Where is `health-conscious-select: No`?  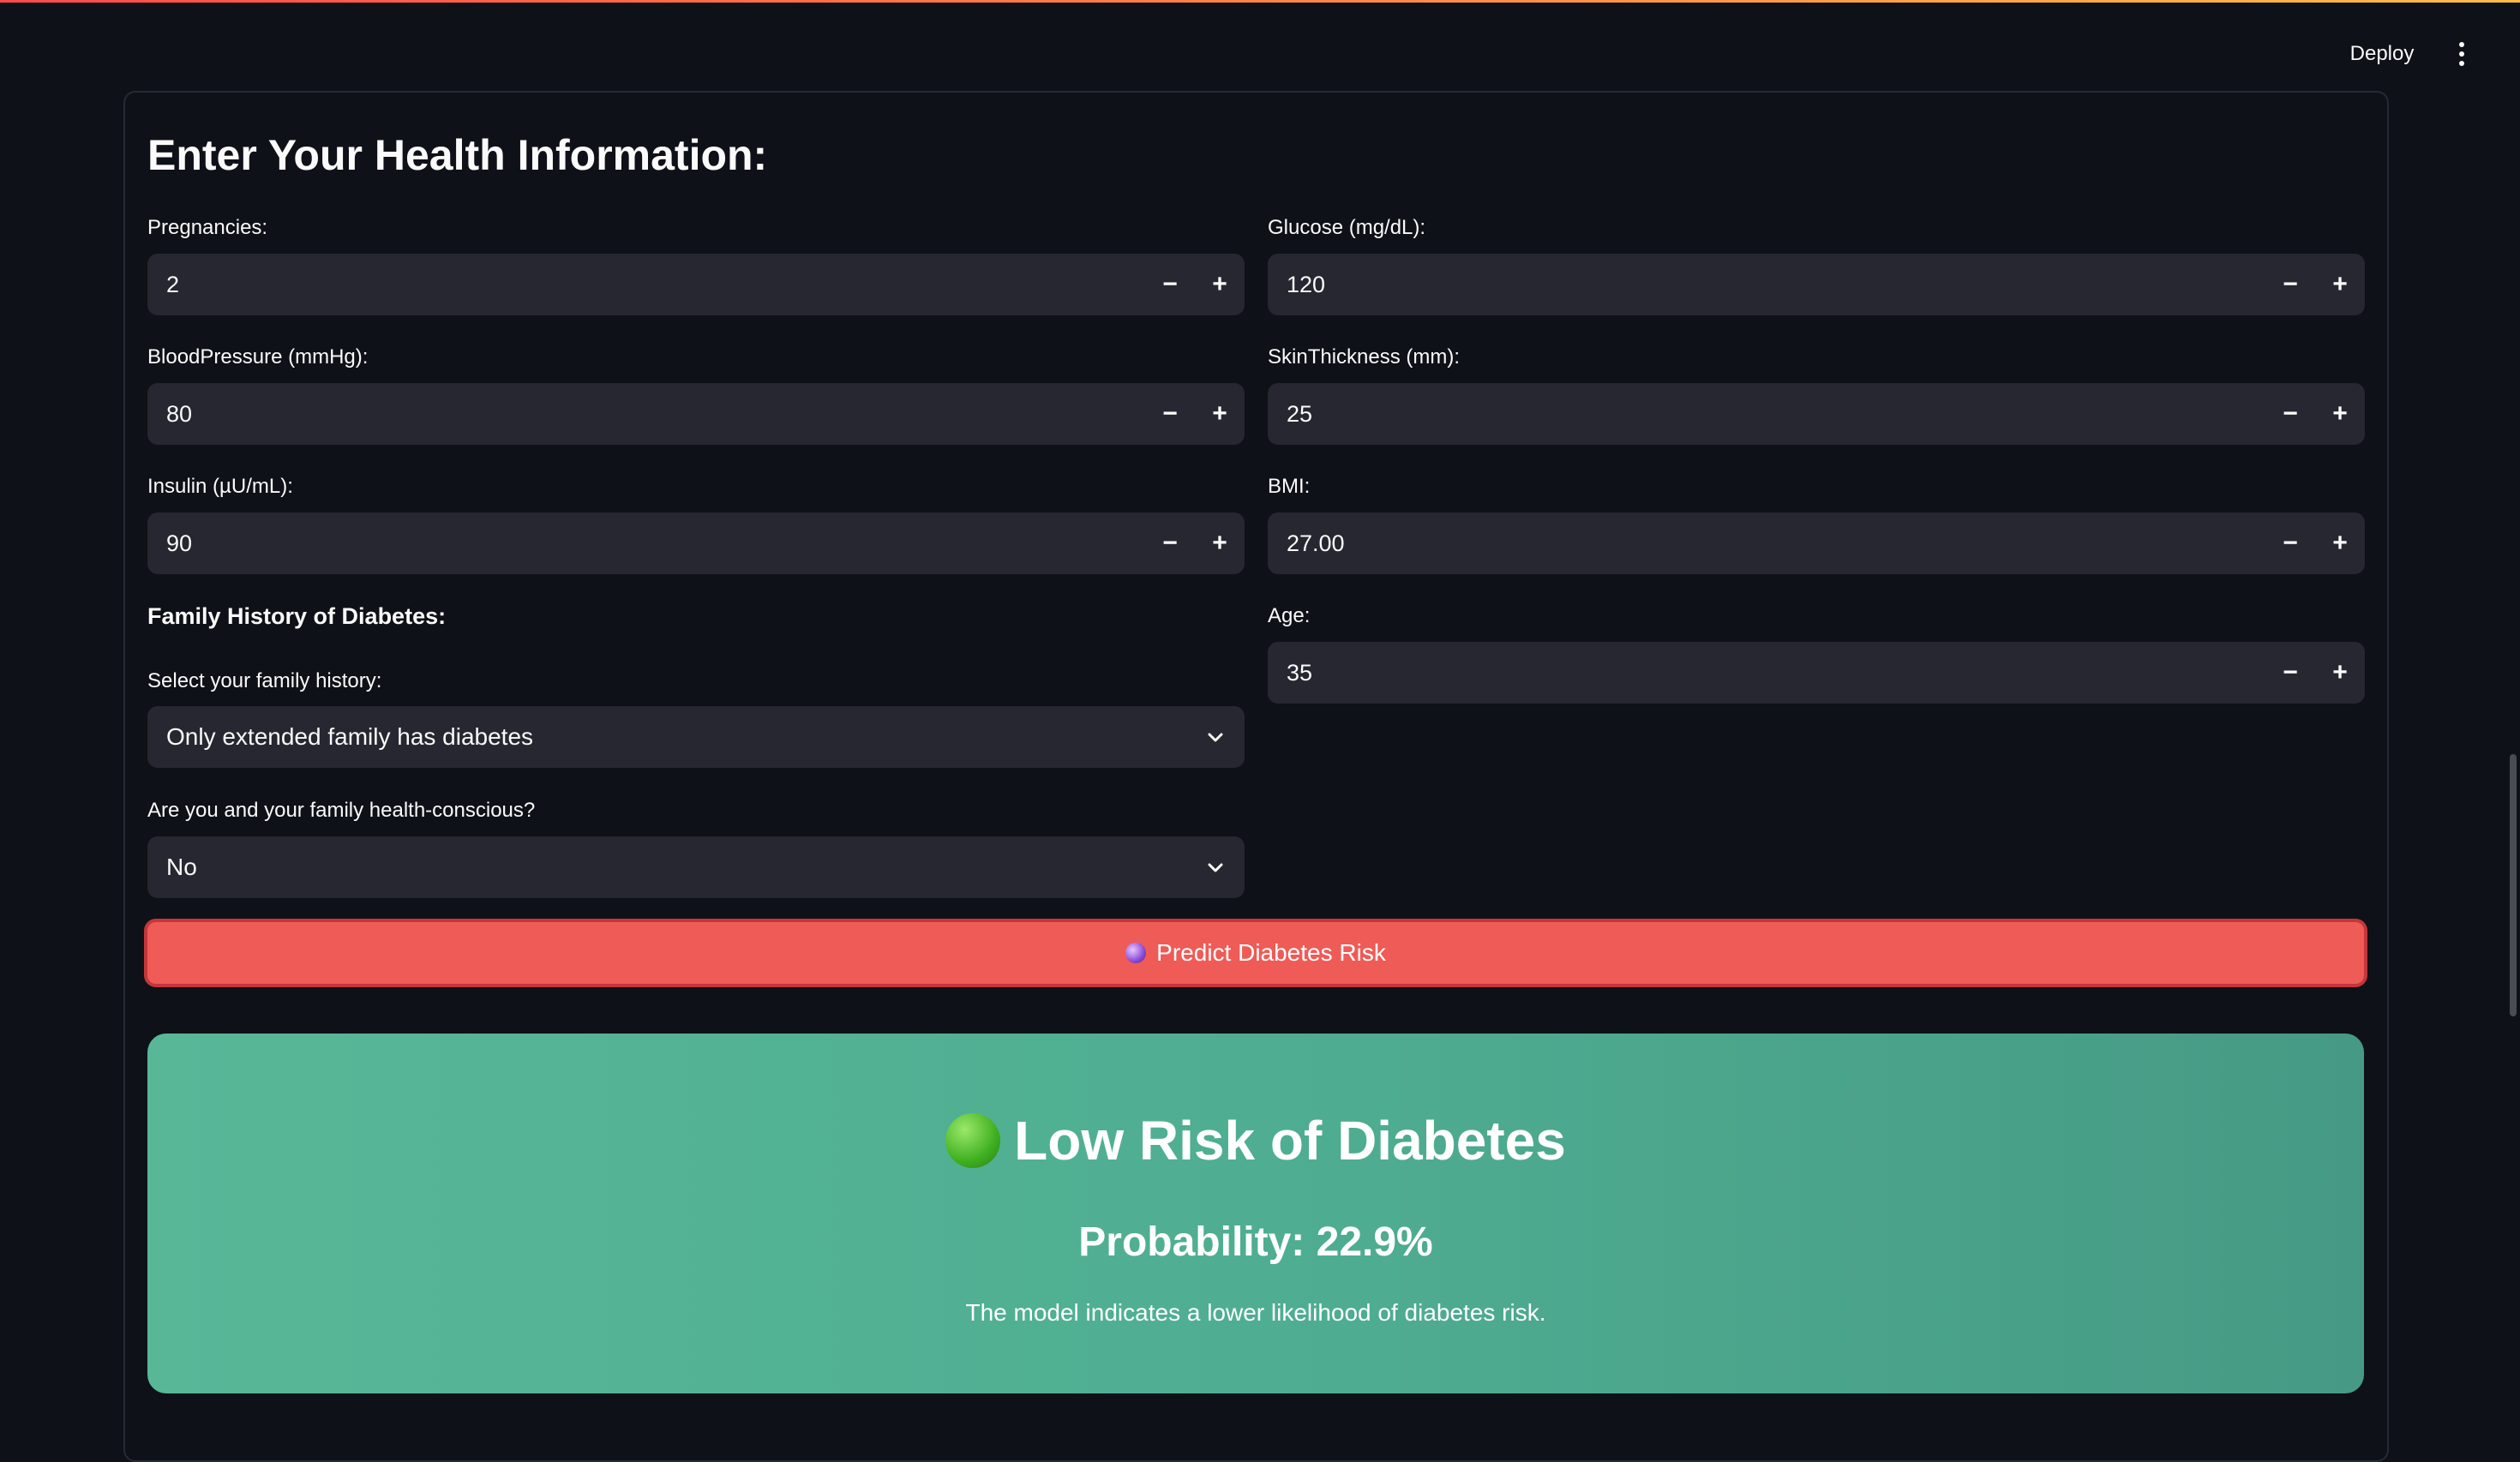
health-conscious-select: No is located at coordinates (696, 867).